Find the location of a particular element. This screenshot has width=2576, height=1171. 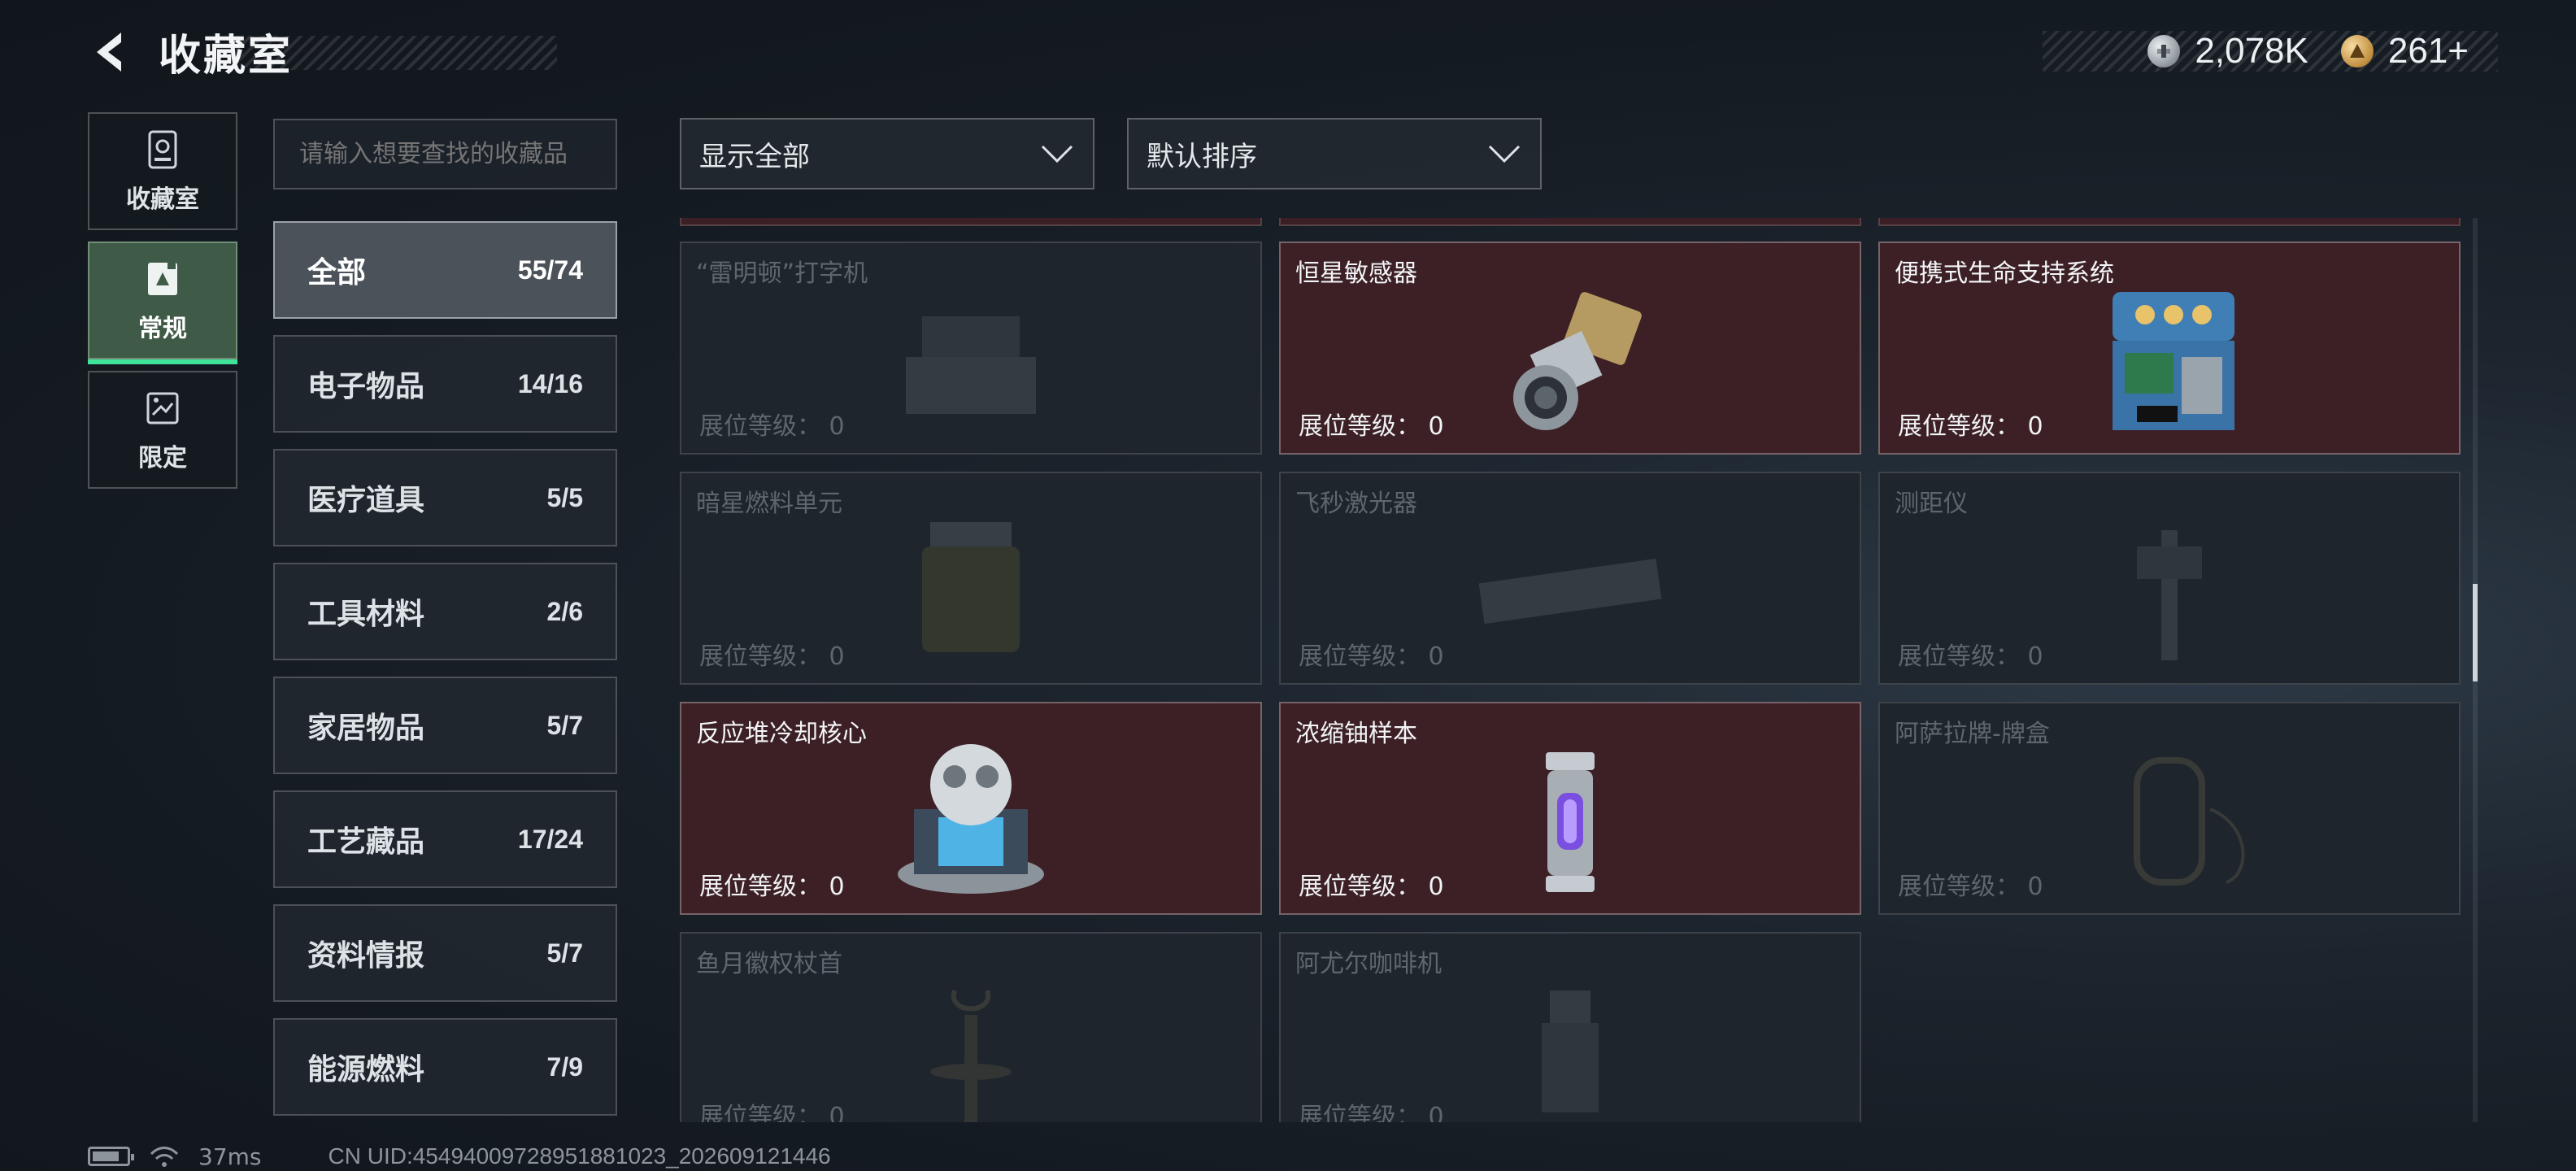

side-nav: 收藏室 常规 限定 is located at coordinates (163, 306).